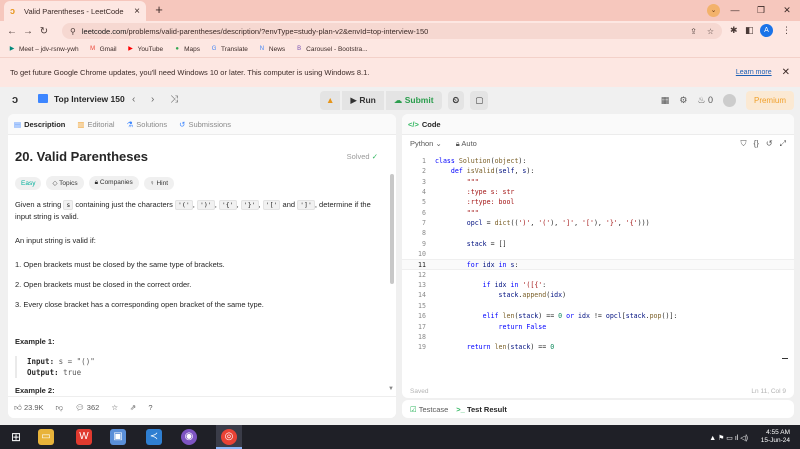 The width and height of the screenshot is (800, 449). I want to click on system-tray: ▲ ⚑ ▭ ıl ◁), so click(728, 438).